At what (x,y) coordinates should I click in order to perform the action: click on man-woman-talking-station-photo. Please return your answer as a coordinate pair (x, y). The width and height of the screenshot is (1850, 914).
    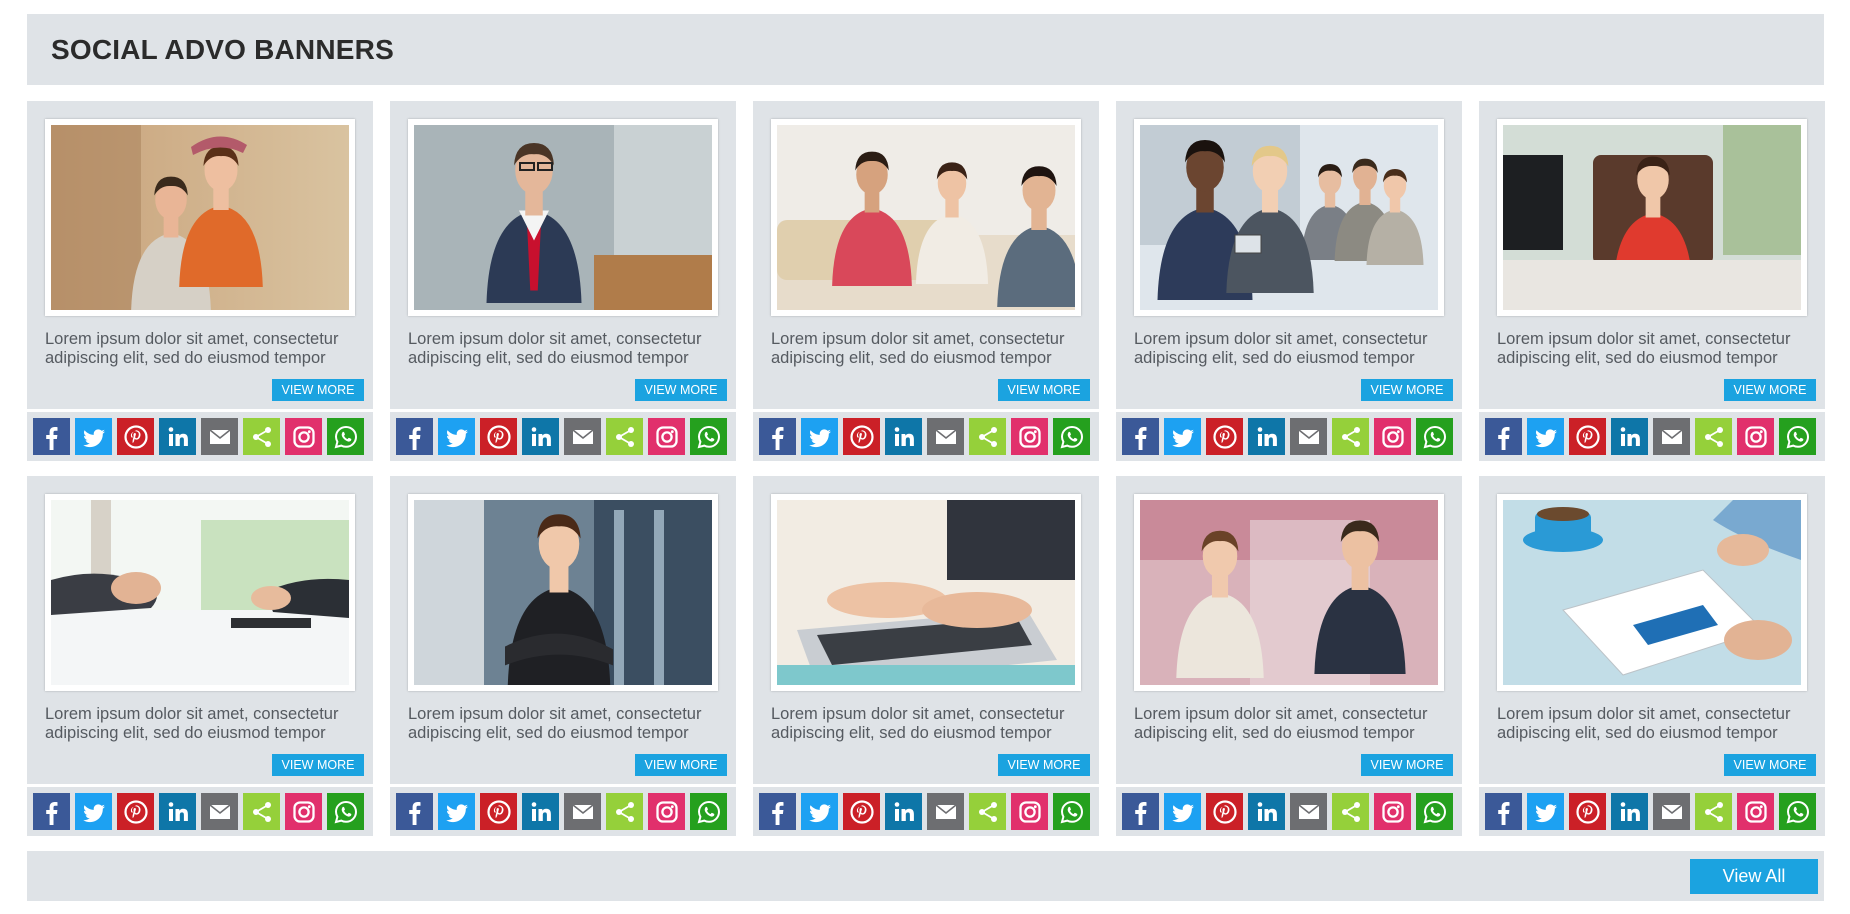
    Looking at the image, I should click on (1289, 592).